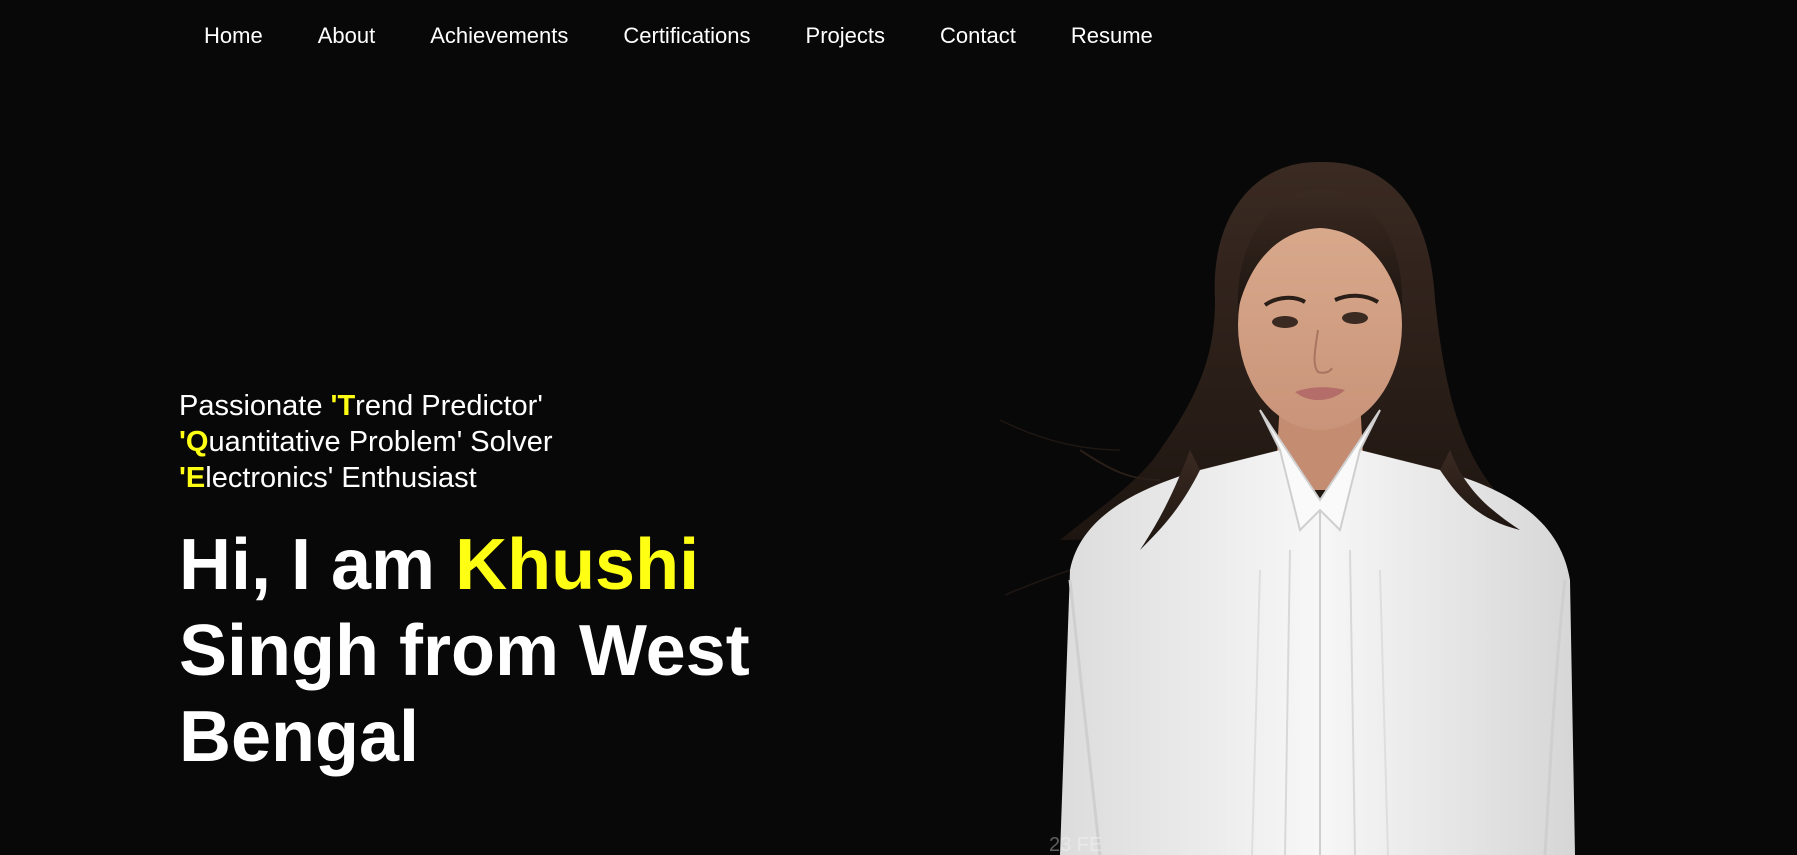 This screenshot has width=1797, height=855. Describe the element at coordinates (343, 406) in the screenshot. I see `tagline-1-highlight: 'T` at that location.